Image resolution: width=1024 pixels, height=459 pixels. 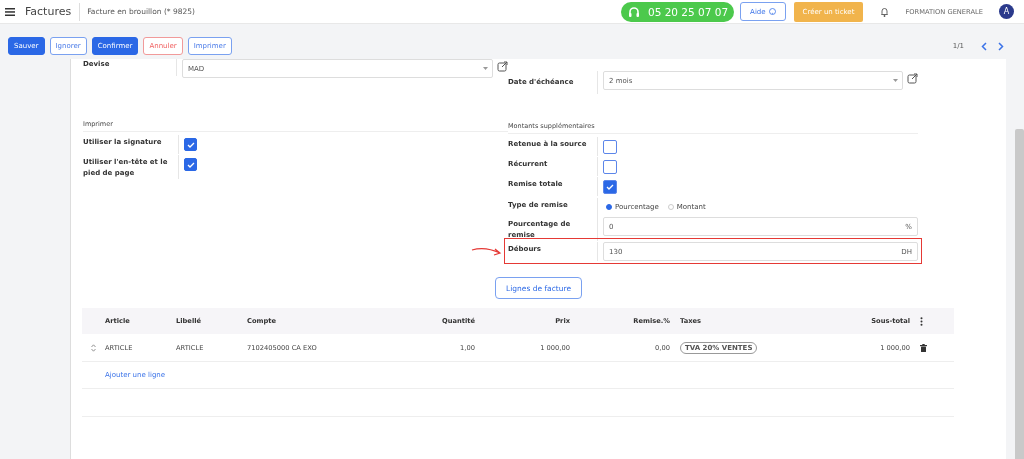 I want to click on check-icon, so click(x=610, y=186).